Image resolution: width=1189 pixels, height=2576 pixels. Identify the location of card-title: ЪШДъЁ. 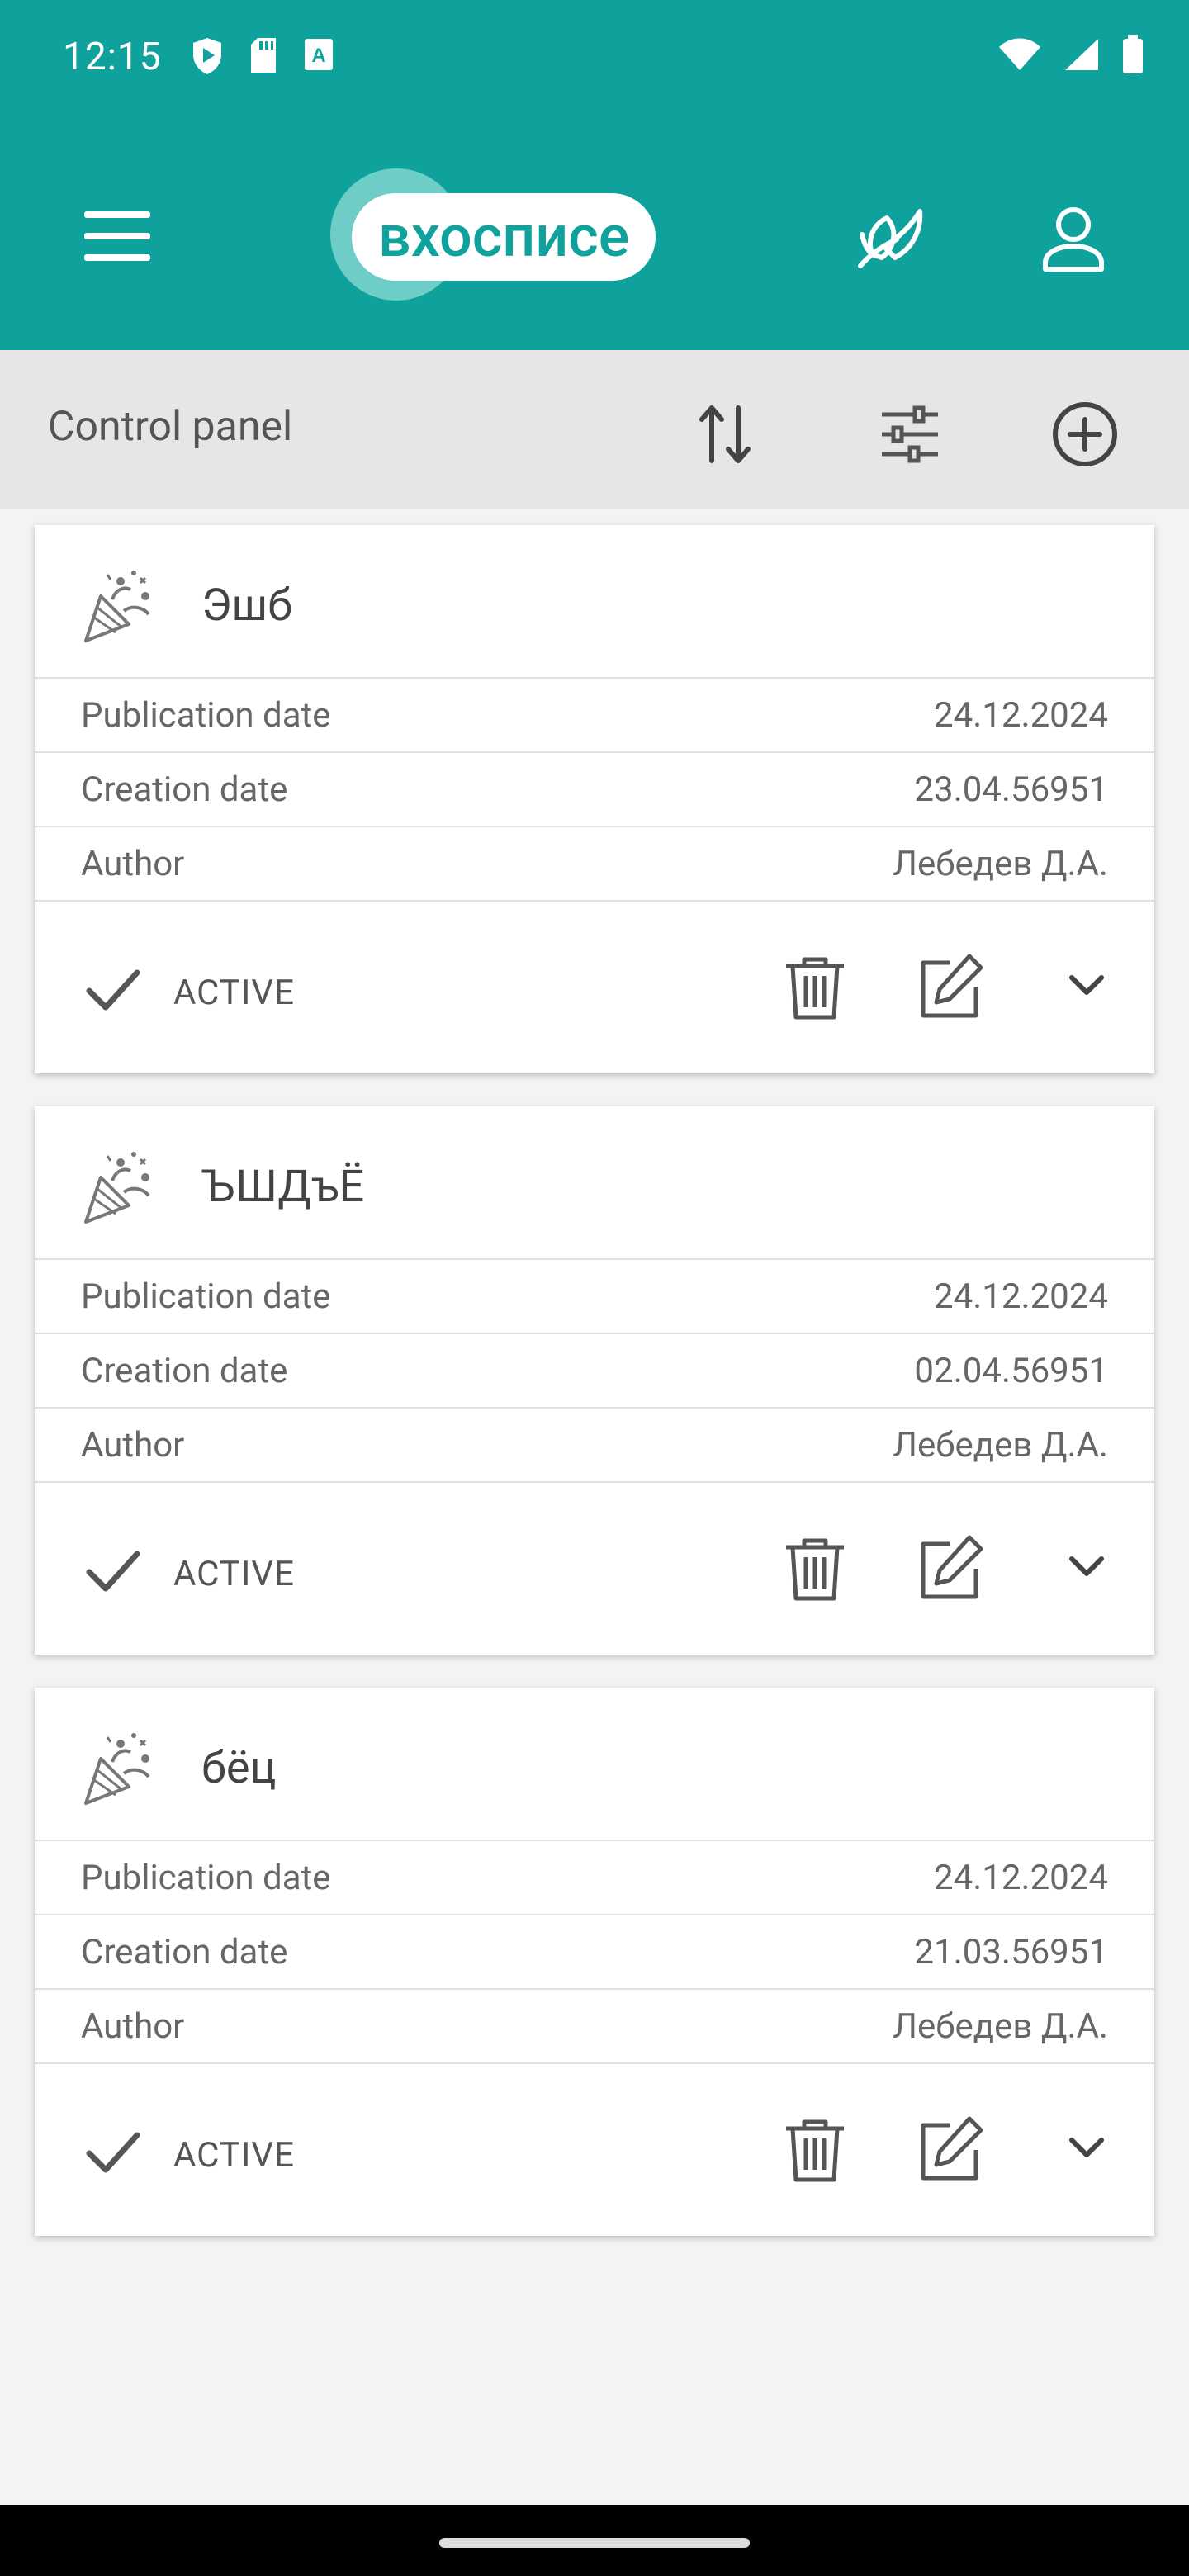
(283, 1187).